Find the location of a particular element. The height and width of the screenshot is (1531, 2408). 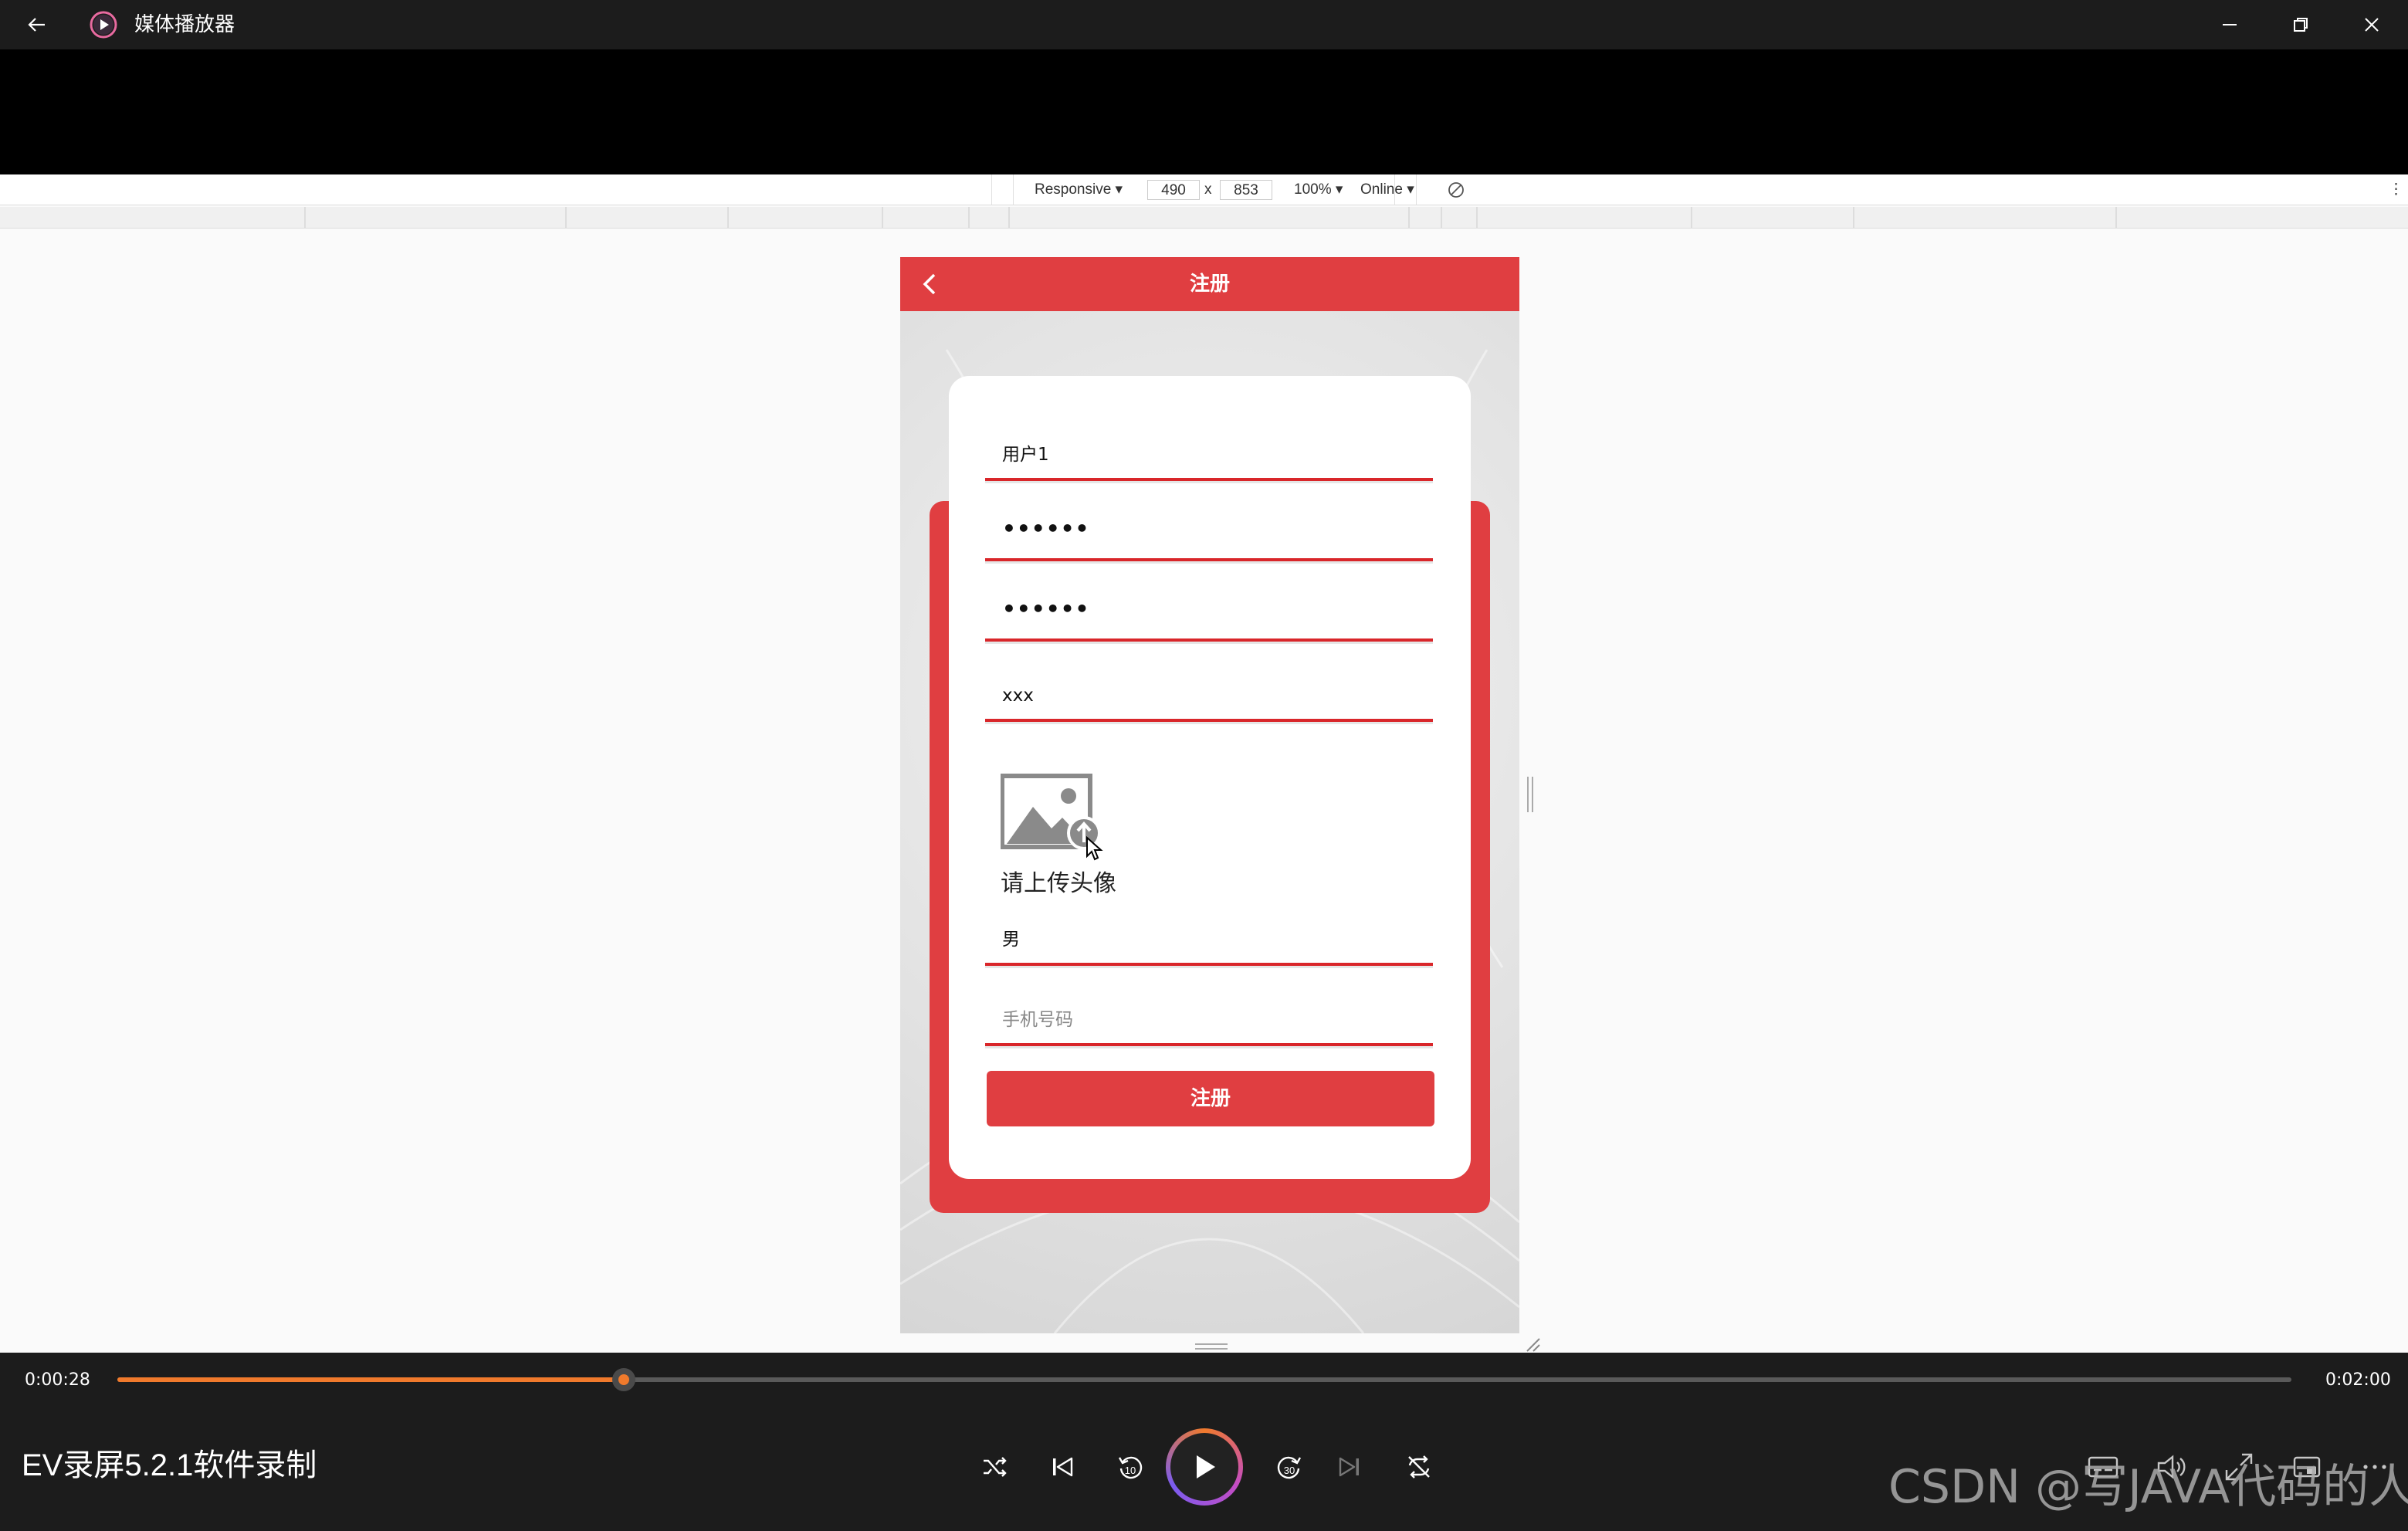

device-toolbar: Responsive ▾ 490 x 853 100% ▾ Online ▾ ⋮ is located at coordinates (1204, 189).